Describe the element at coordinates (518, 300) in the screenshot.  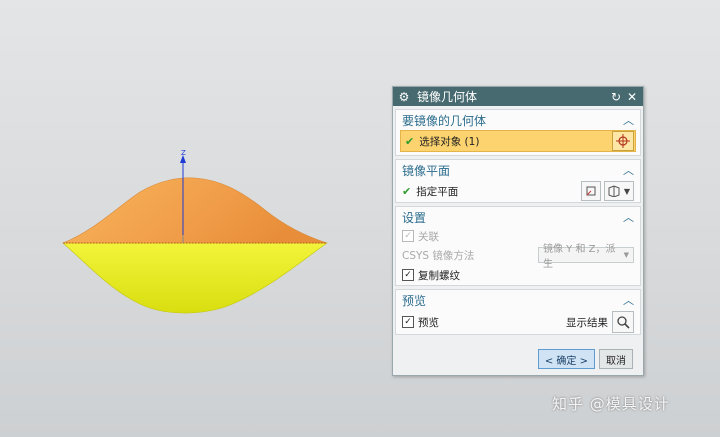
I see `group-preview-header: 预览 ︿` at that location.